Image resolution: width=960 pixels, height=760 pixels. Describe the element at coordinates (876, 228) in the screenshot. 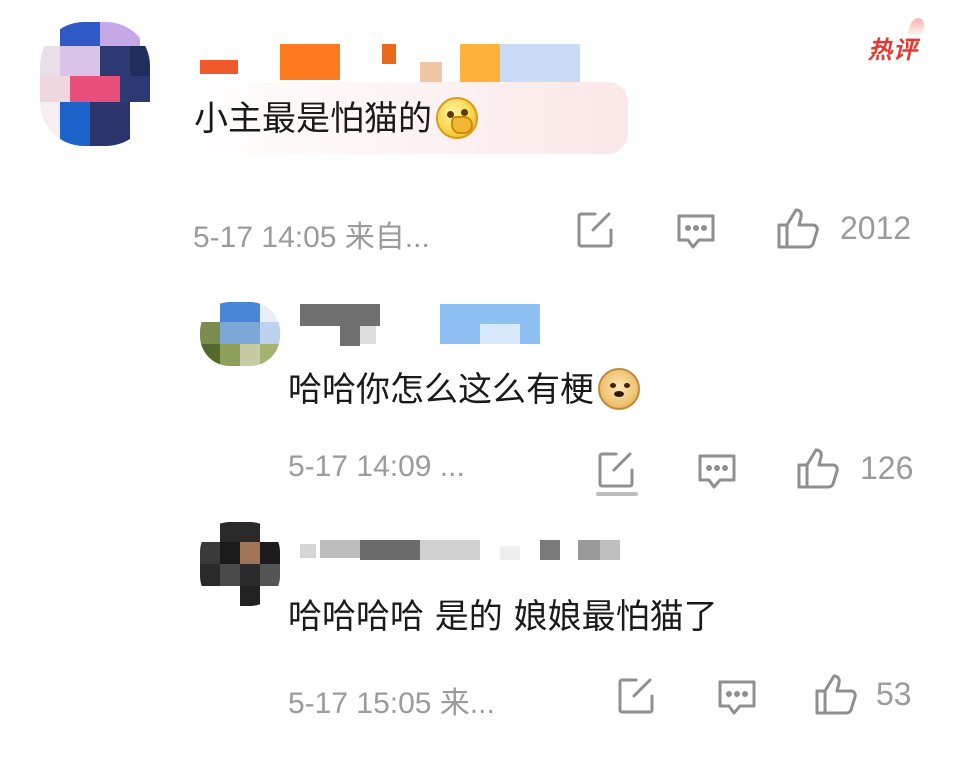

I see `like-count: 2012` at that location.